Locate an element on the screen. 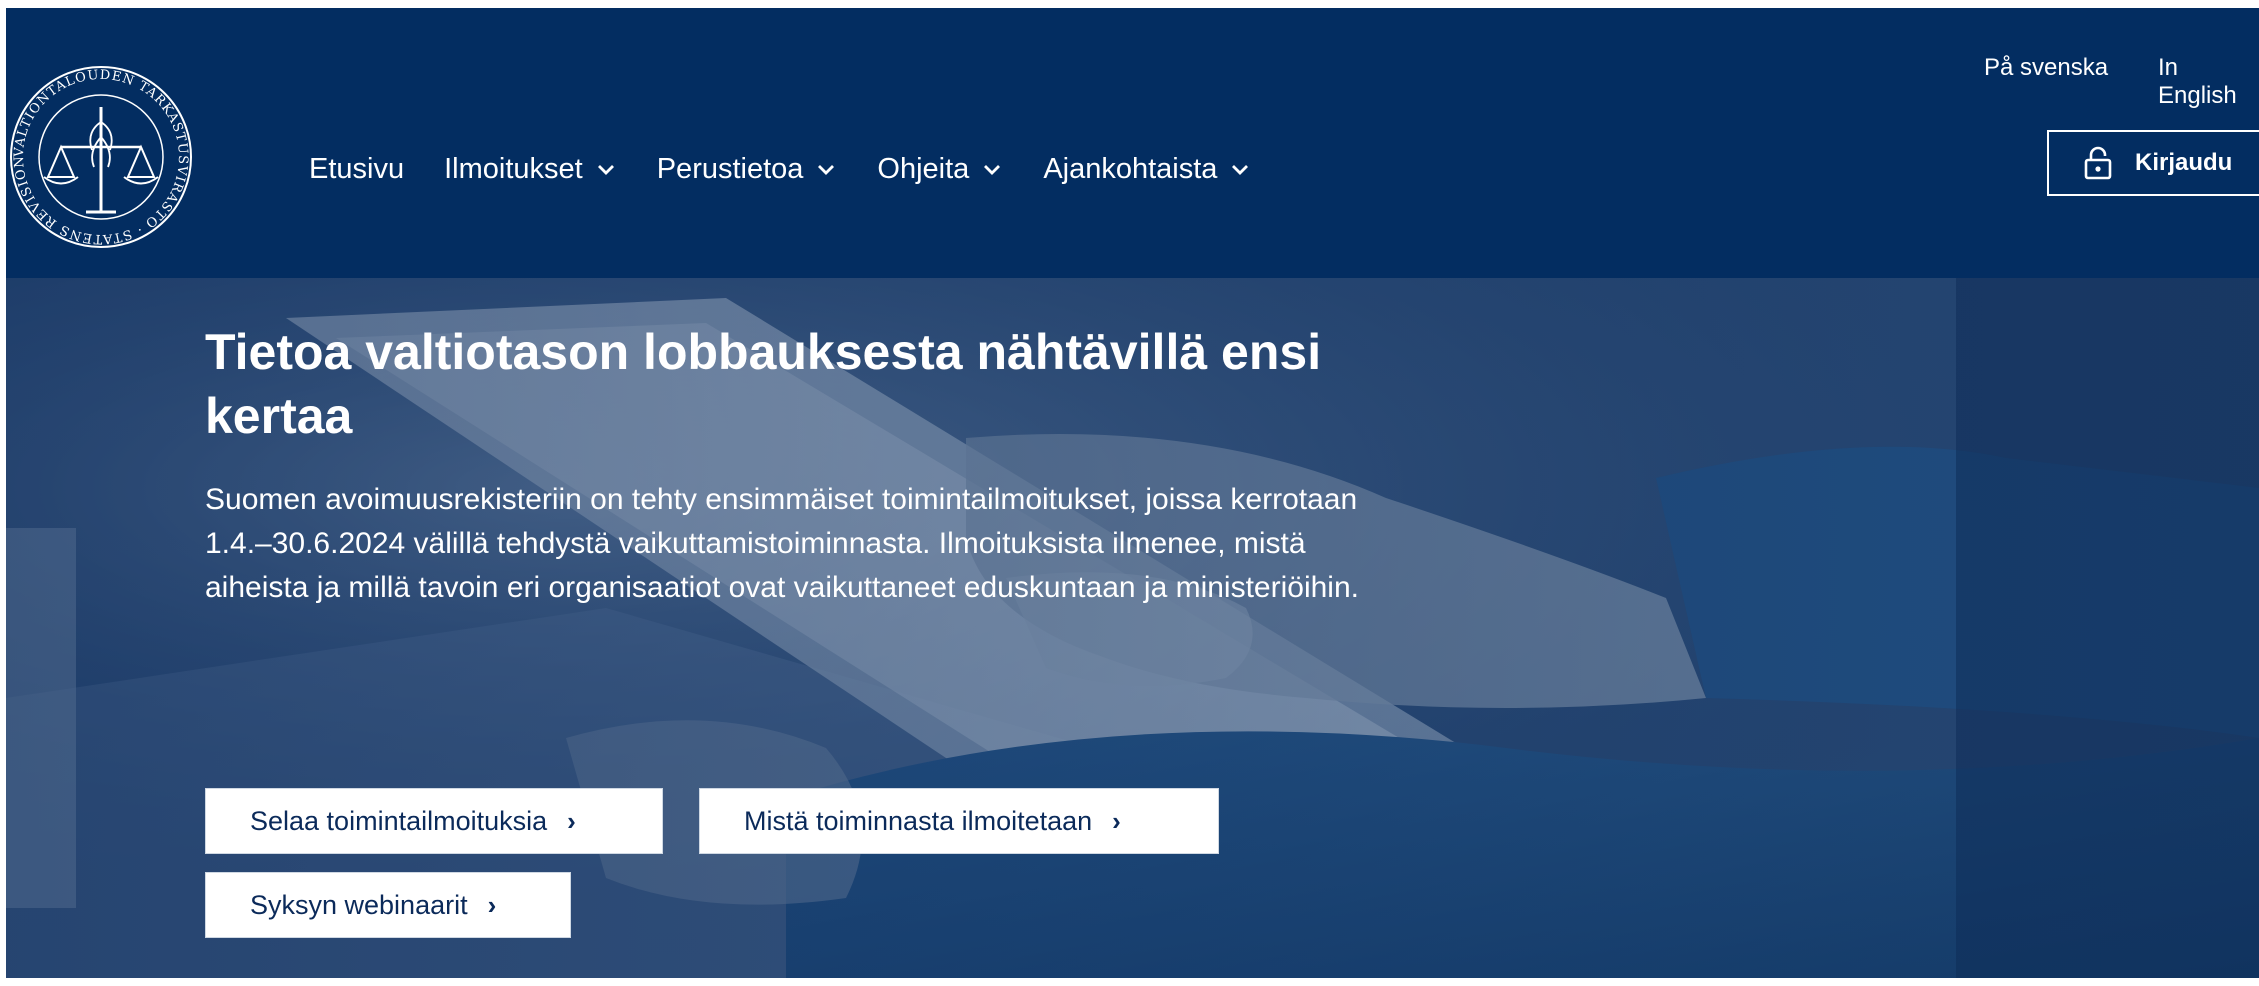 This screenshot has width=2259, height=986. language-link-swedish: På svenska is located at coordinates (2046, 68).